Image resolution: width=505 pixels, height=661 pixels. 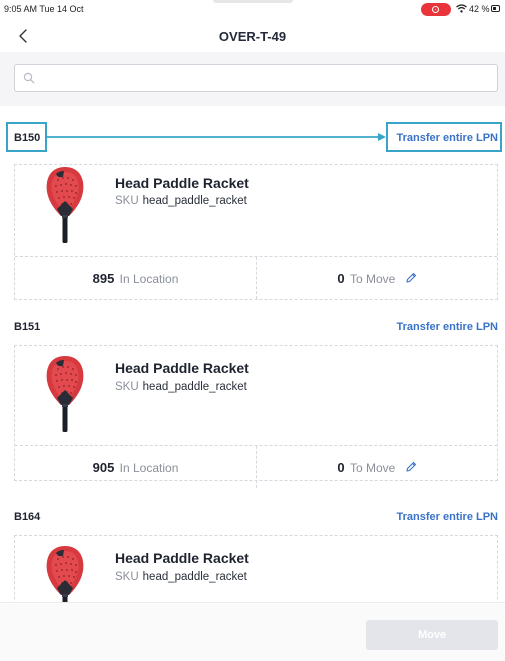 I want to click on in-location-qty: 895, so click(x=103, y=278).